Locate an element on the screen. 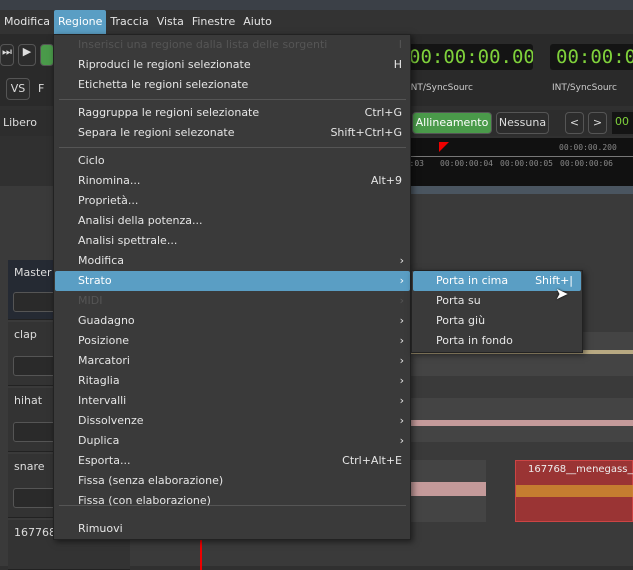 The image size is (633, 570). submenu-item-porta-in-fondo: Porta in fondo is located at coordinates (497, 341).